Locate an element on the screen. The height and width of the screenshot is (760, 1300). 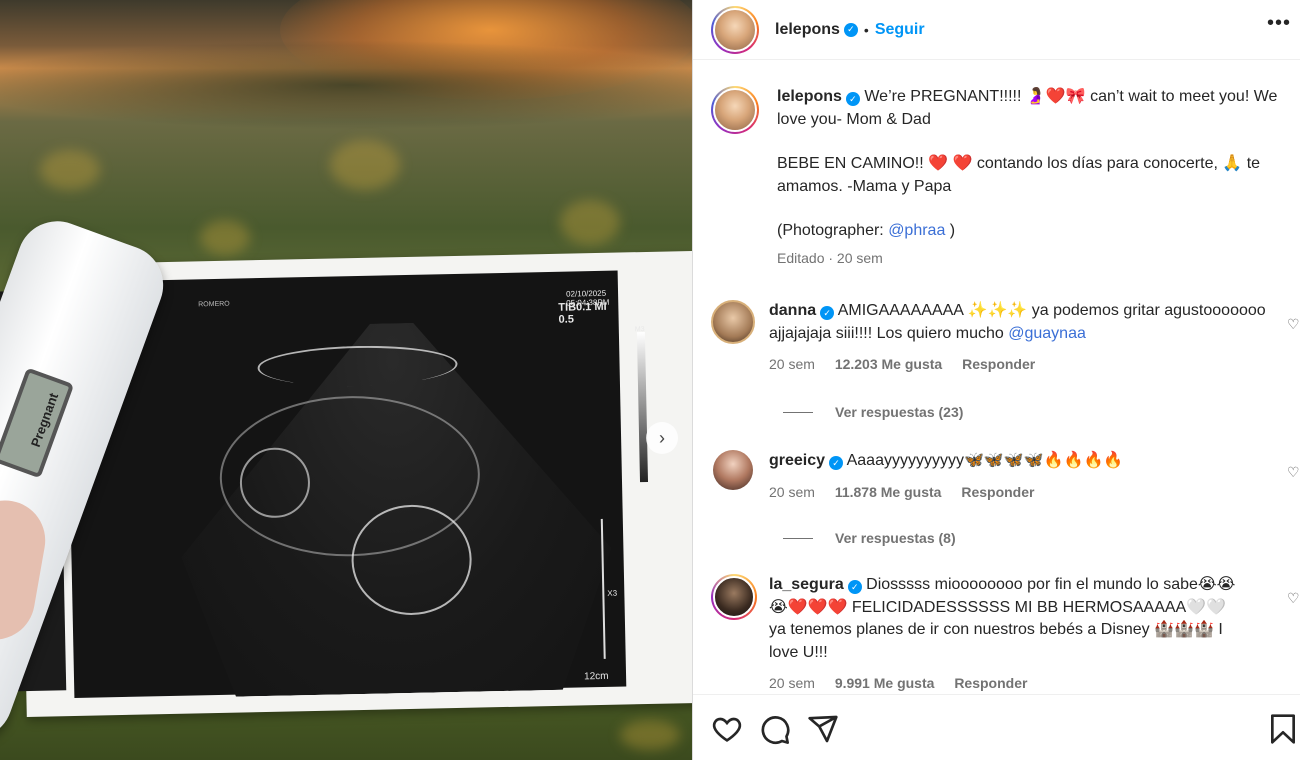
comment-likes: 12.203 Me gusta is located at coordinates (888, 364).